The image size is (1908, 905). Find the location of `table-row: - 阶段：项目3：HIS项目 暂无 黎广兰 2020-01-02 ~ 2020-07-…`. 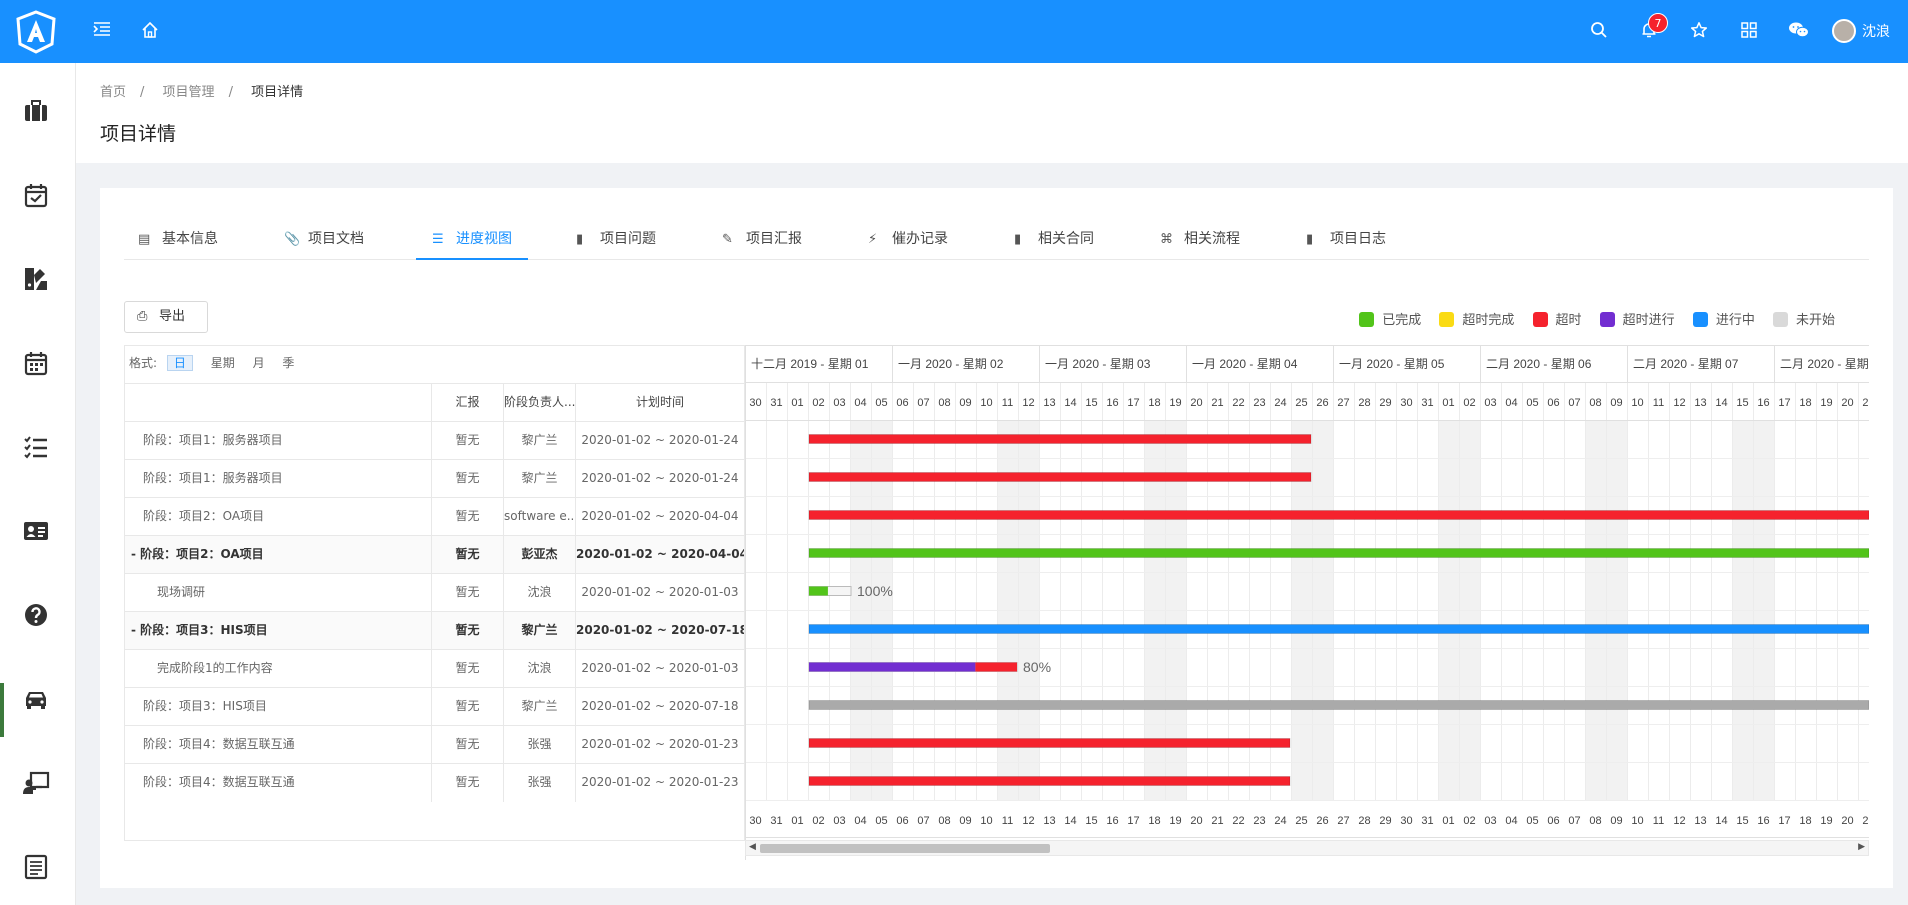

table-row: - 阶段：项目3：HIS项目 暂无 黎广兰 2020-01-02 ~ 2020-07-… is located at coordinates (434, 630).